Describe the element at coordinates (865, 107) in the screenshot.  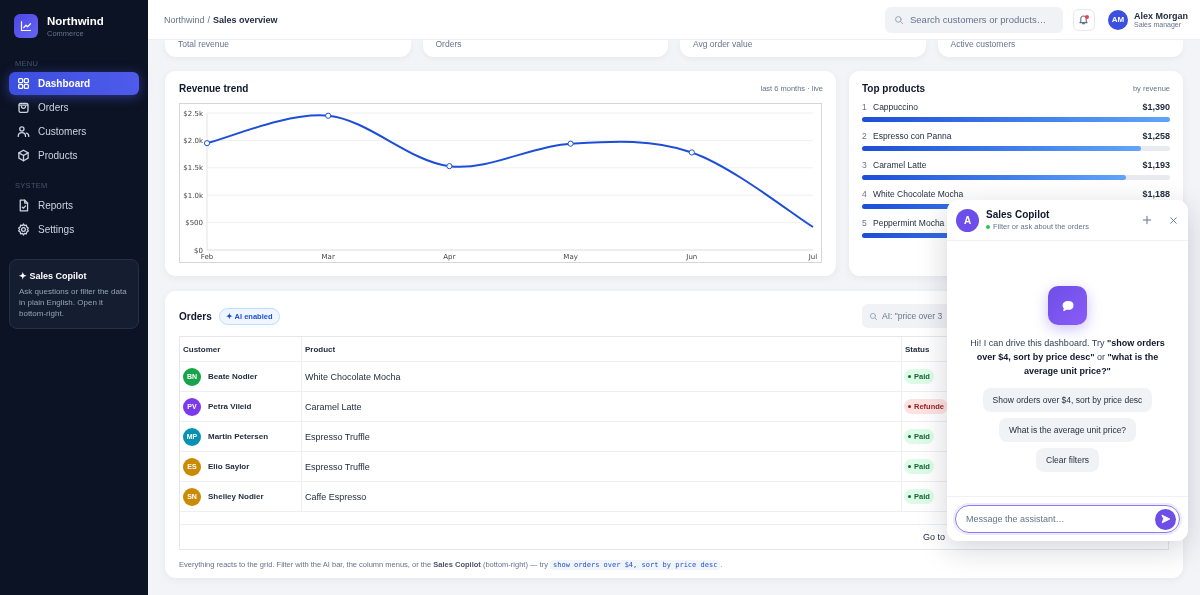
I see `product-rank: 1` at that location.